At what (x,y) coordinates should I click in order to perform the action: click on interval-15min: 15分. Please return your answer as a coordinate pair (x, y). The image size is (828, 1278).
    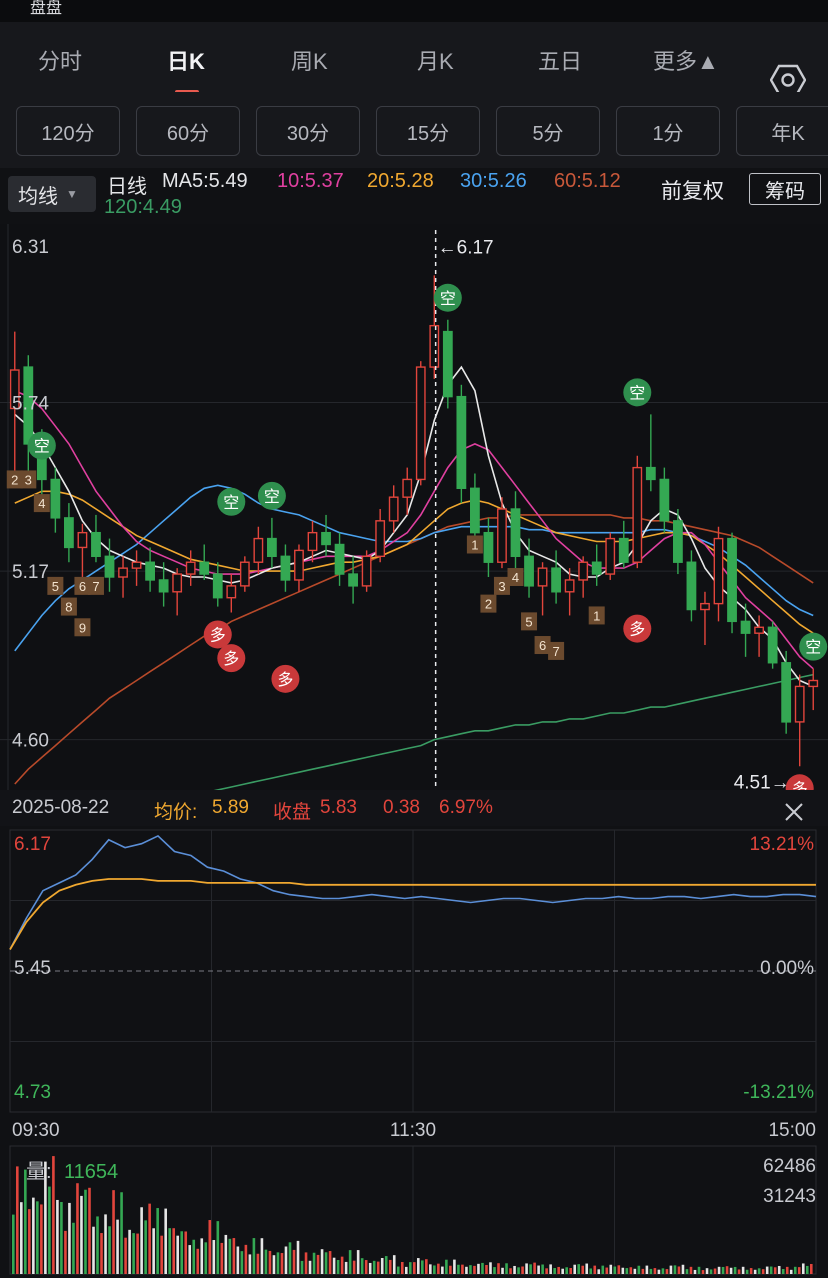
    Looking at the image, I should click on (428, 131).